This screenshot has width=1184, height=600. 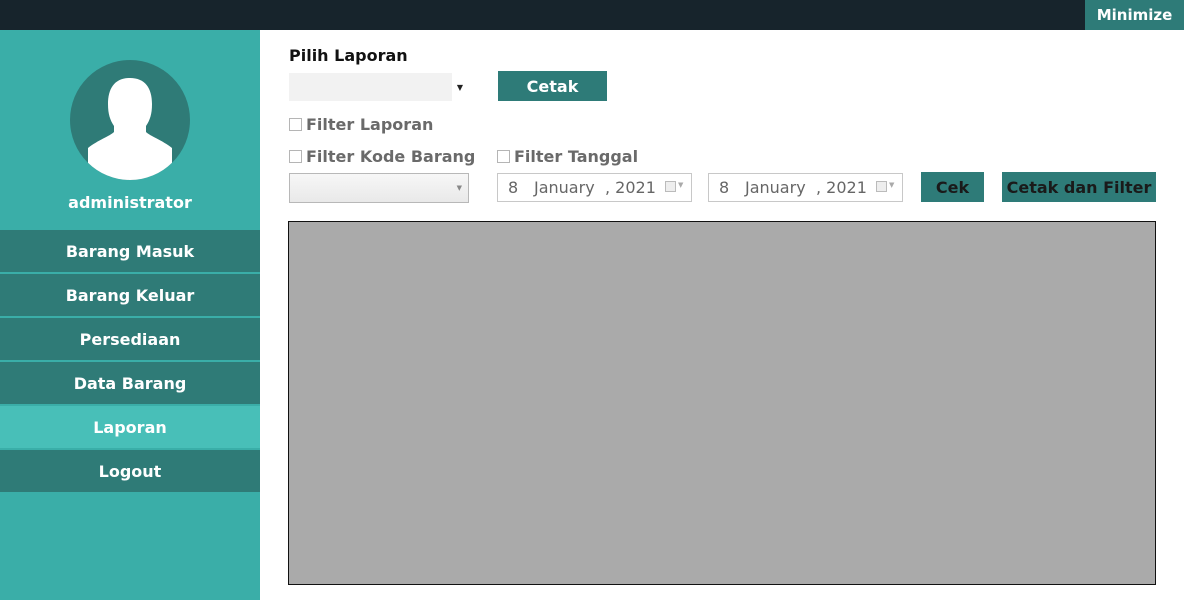 What do you see at coordinates (295, 124) in the screenshot?
I see `filter-laporan-checkbox` at bounding box center [295, 124].